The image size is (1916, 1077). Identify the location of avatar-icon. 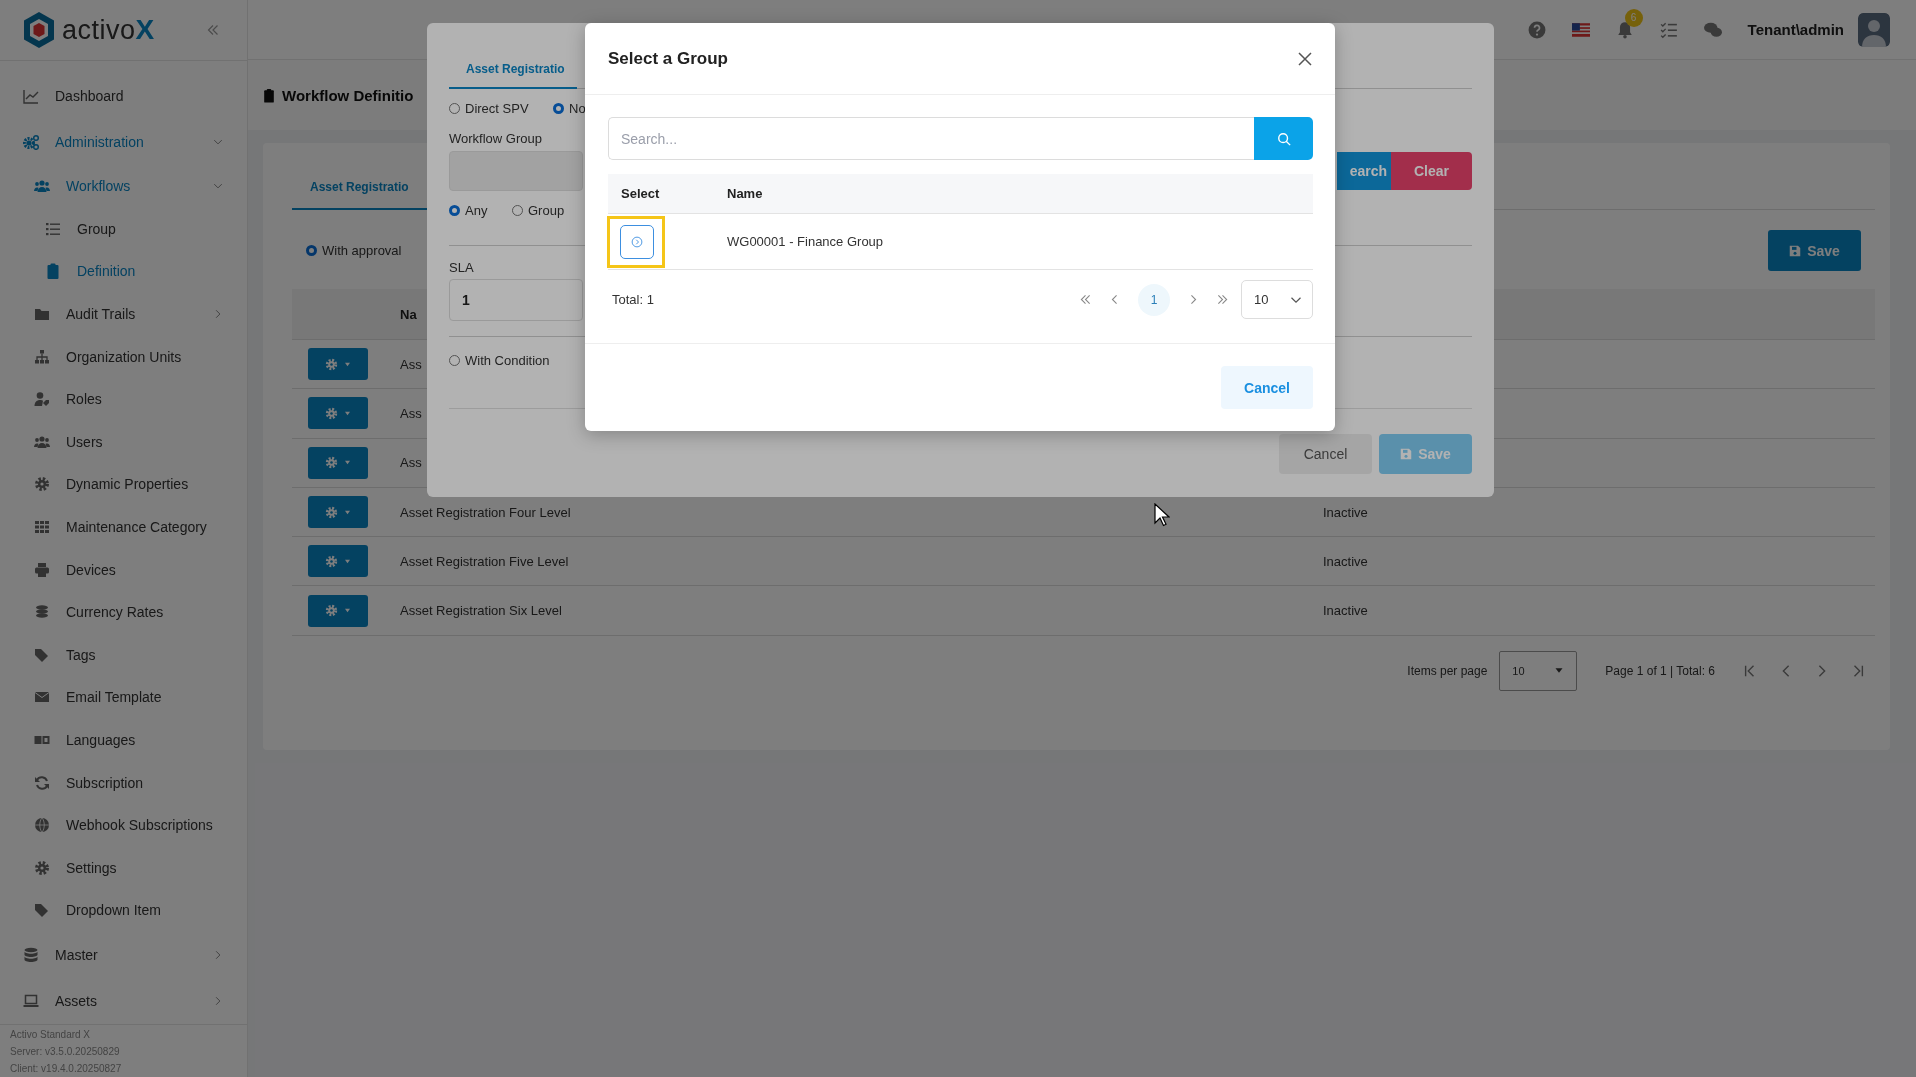
(1874, 29).